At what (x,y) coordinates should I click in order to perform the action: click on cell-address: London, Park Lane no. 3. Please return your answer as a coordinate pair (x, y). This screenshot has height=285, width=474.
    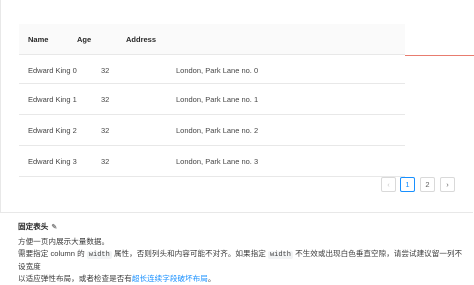
    Looking at the image, I should click on (217, 161).